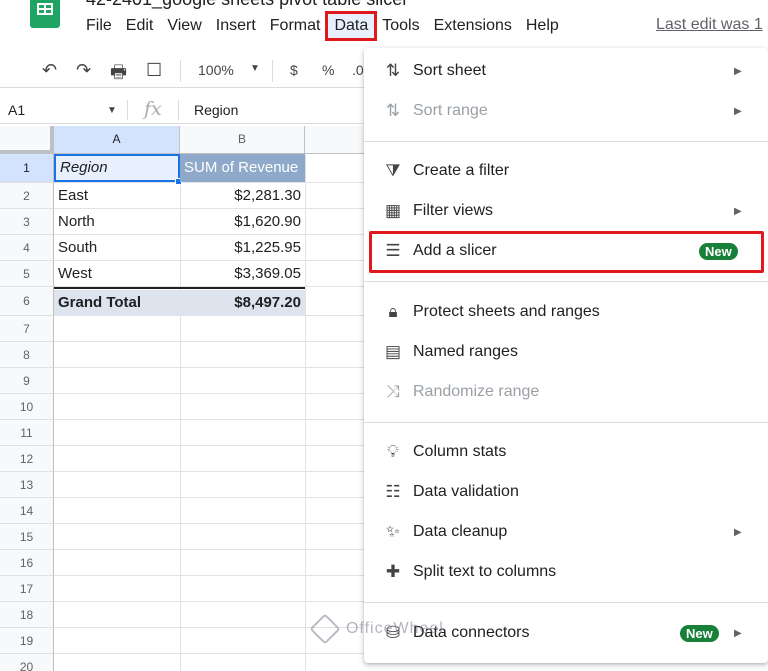 Image resolution: width=768 pixels, height=671 pixels. I want to click on last-edit-link: Last edit was 1, so click(709, 25).